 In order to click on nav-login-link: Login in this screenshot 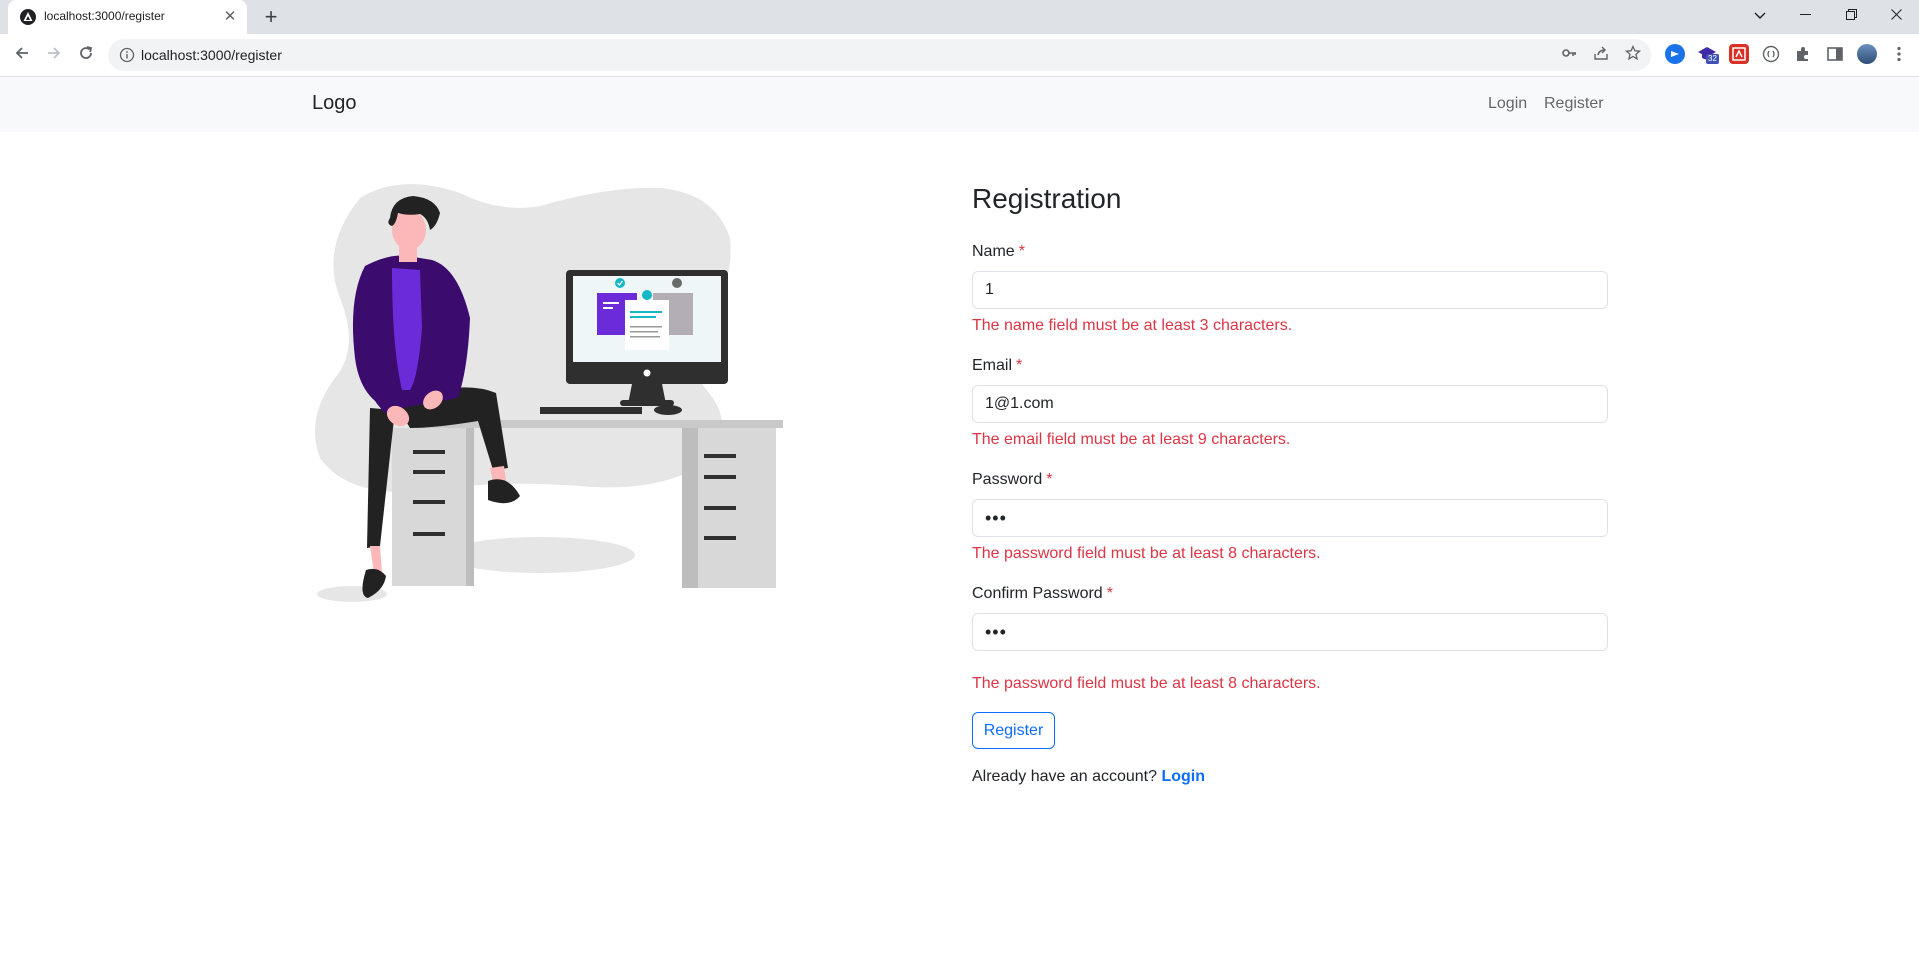, I will do `click(1507, 104)`.